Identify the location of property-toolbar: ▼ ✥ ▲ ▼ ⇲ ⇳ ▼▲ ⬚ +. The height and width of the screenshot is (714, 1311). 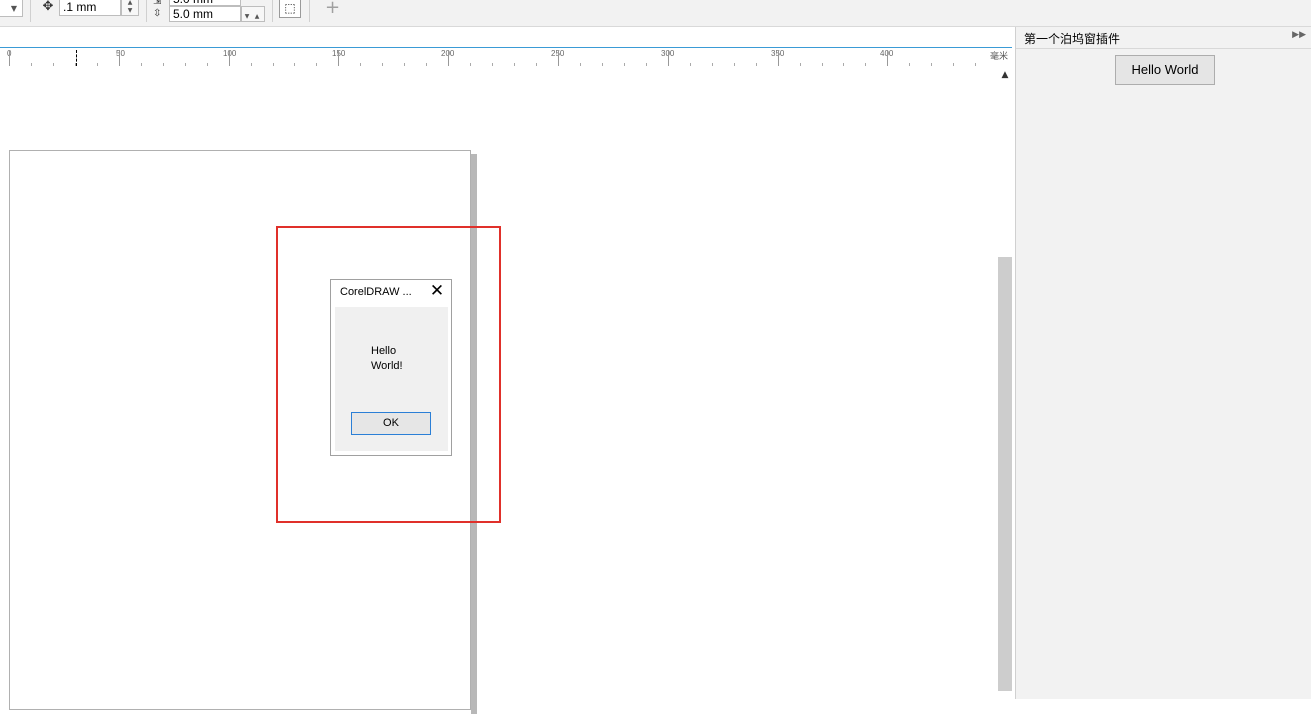
(655, 13).